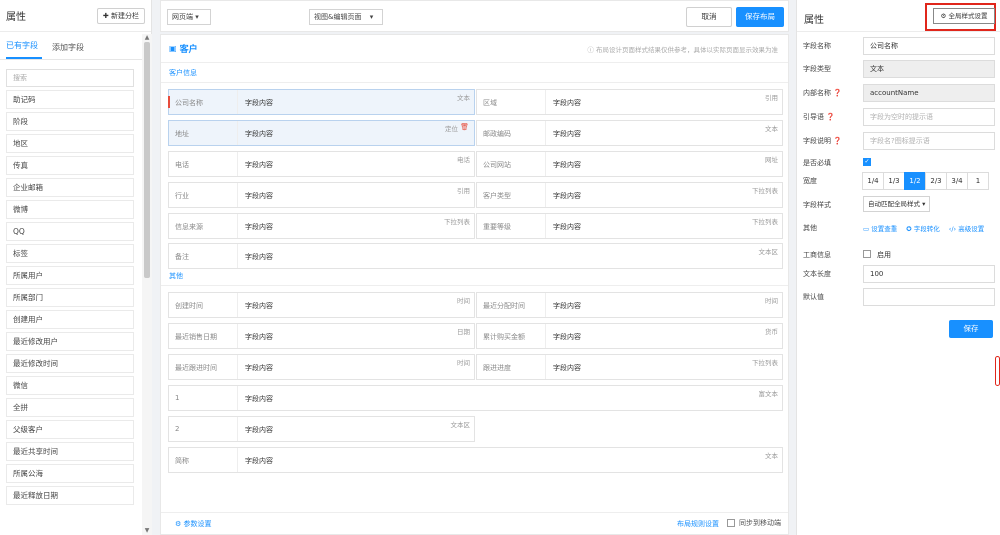 The width and height of the screenshot is (1000, 535). Describe the element at coordinates (70, 78) in the screenshot. I see `field-search-input: 搜索` at that location.